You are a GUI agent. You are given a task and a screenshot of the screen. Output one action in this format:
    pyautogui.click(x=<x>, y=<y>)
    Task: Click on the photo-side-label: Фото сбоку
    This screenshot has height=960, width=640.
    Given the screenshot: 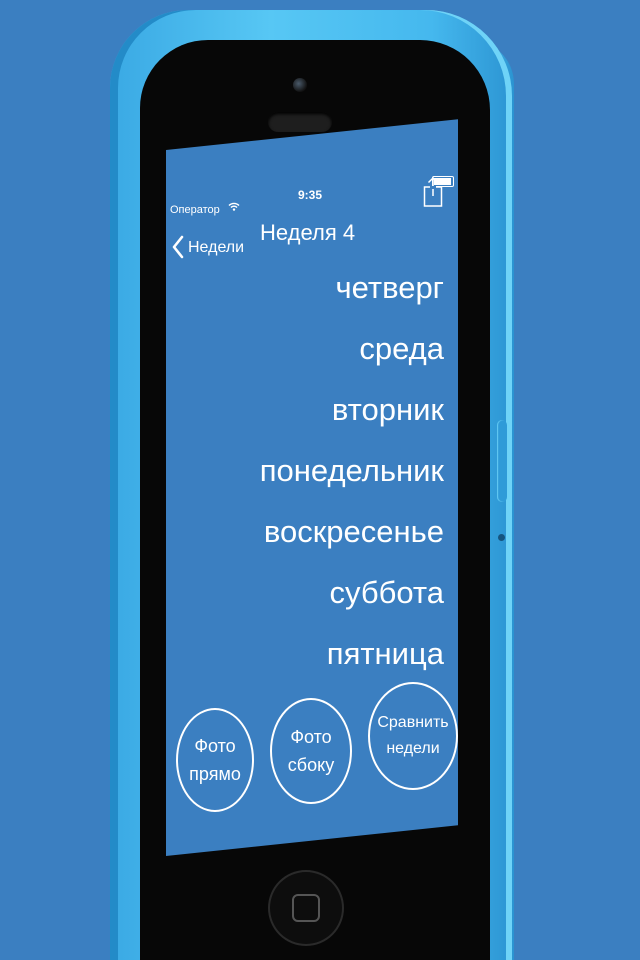 What is the action you would take?
    pyautogui.click(x=311, y=751)
    